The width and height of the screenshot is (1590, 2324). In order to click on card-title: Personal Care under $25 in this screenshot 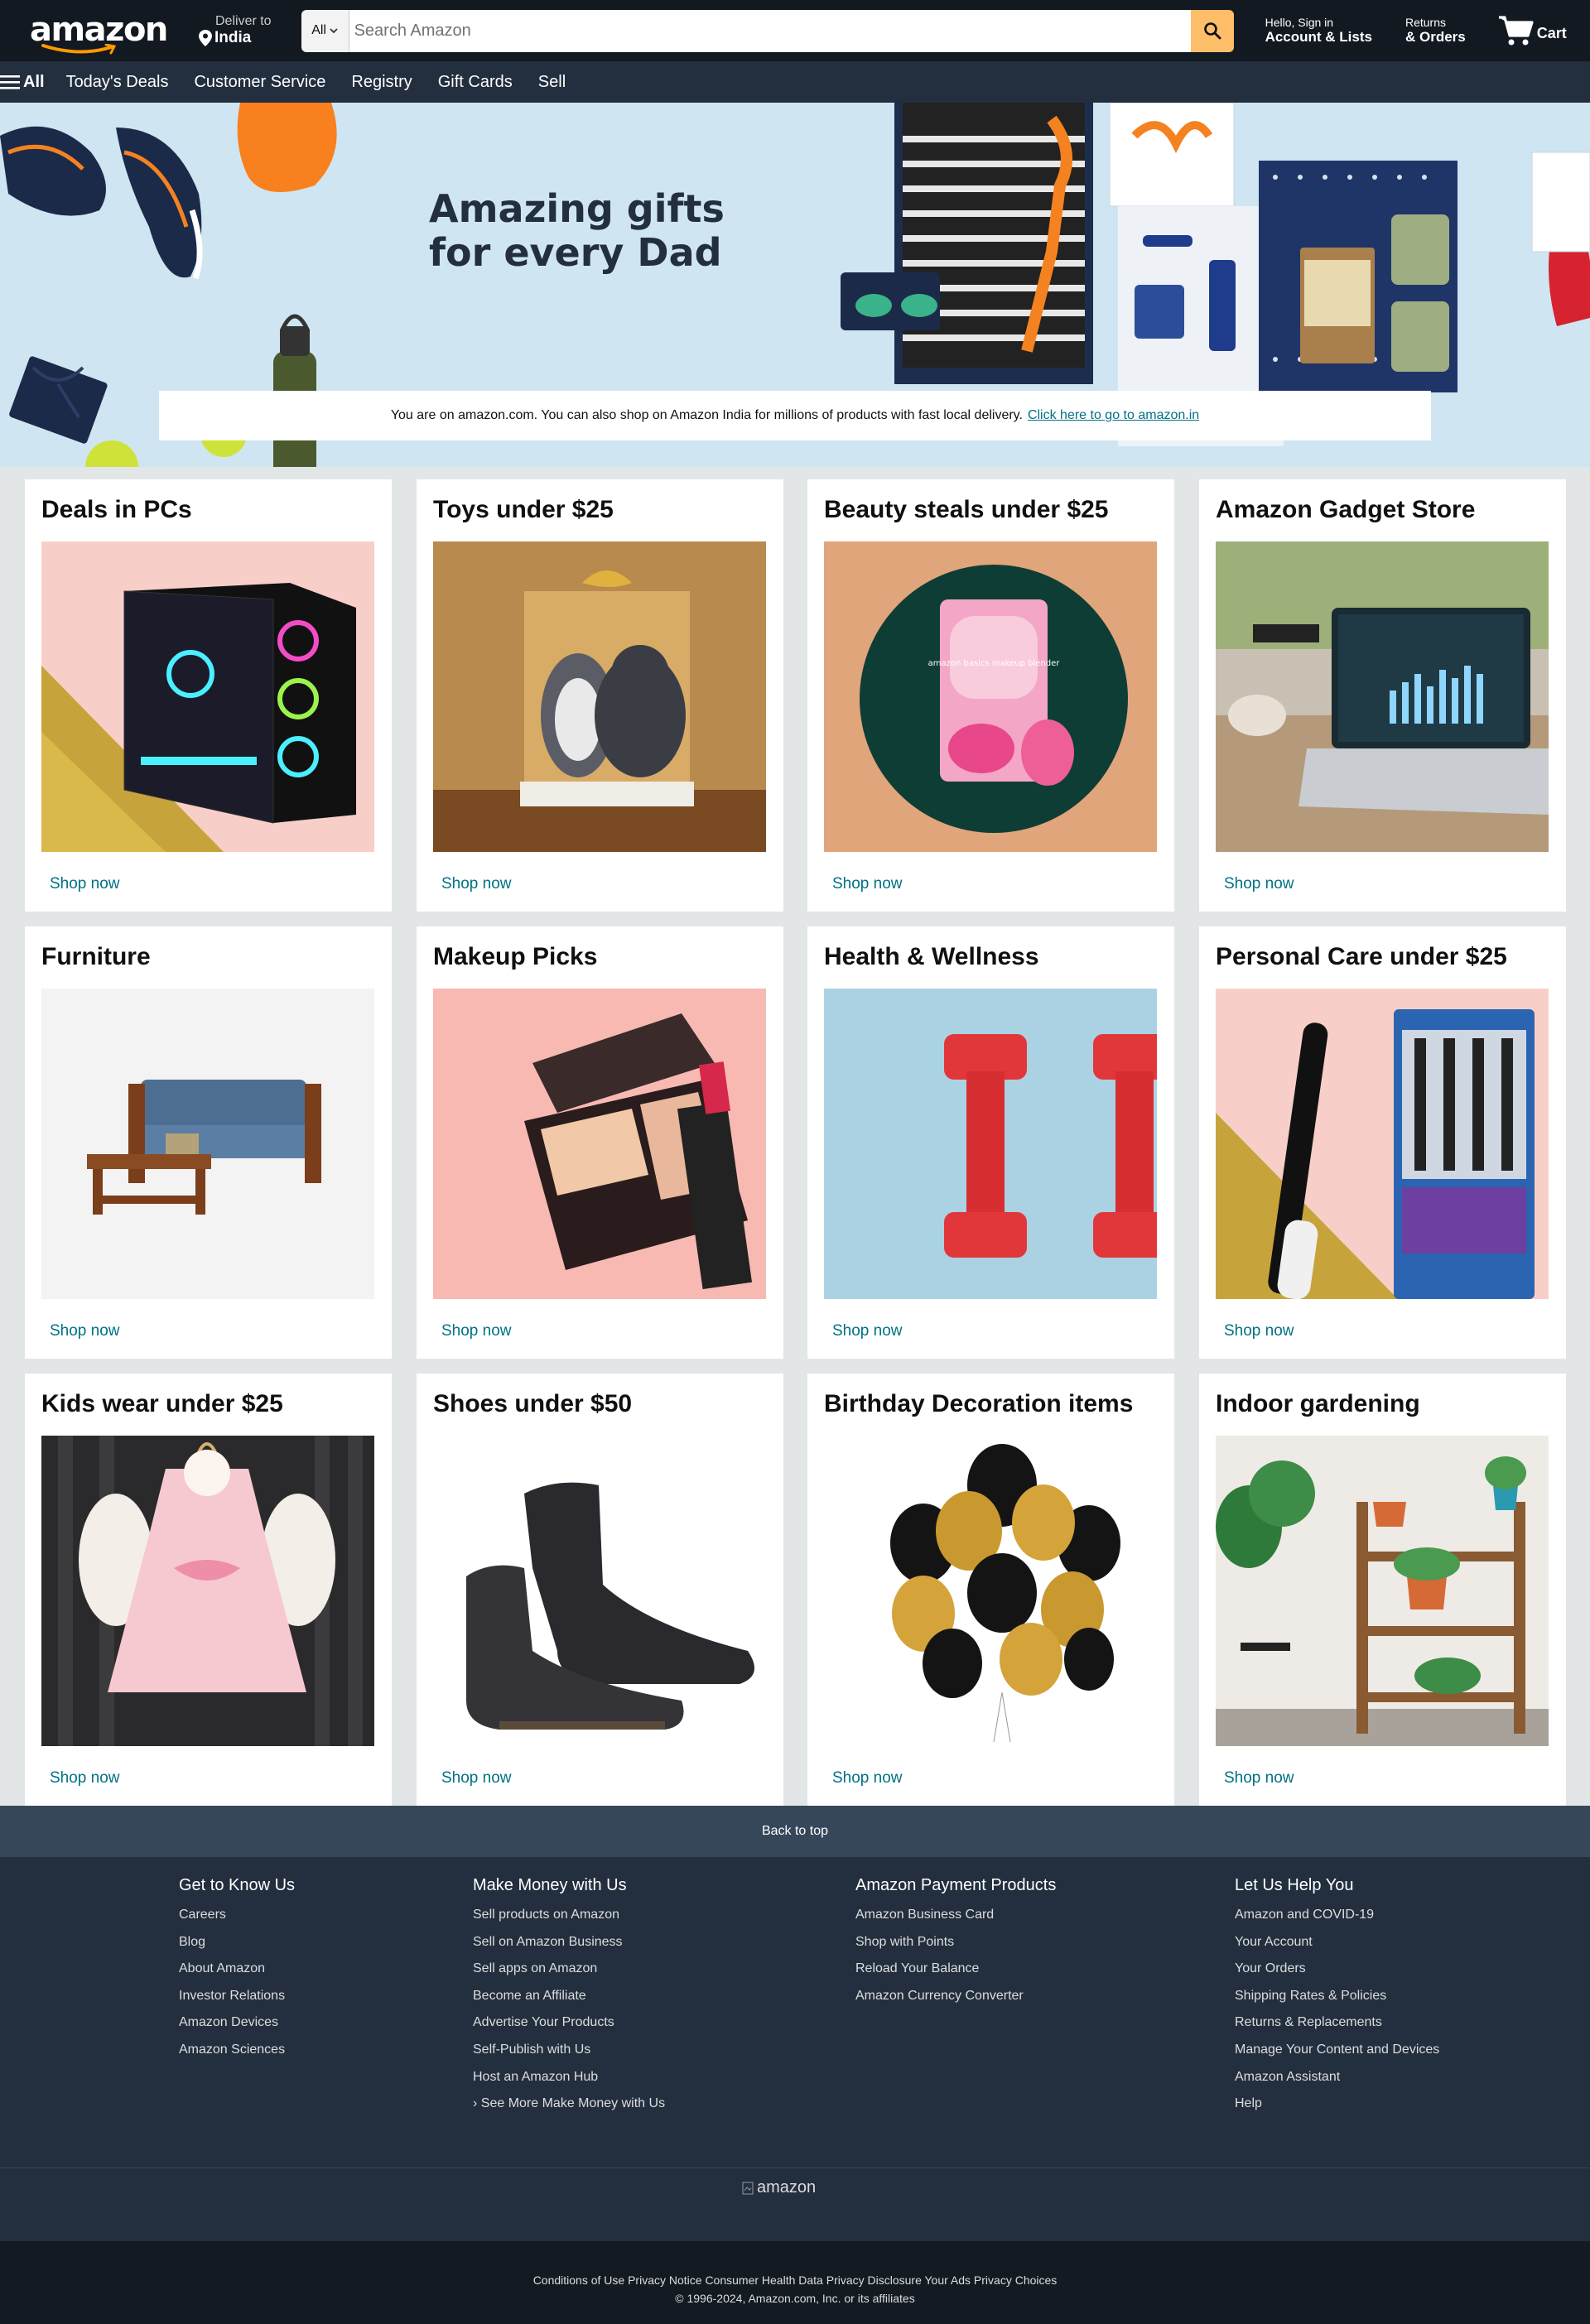, I will do `click(1382, 956)`.